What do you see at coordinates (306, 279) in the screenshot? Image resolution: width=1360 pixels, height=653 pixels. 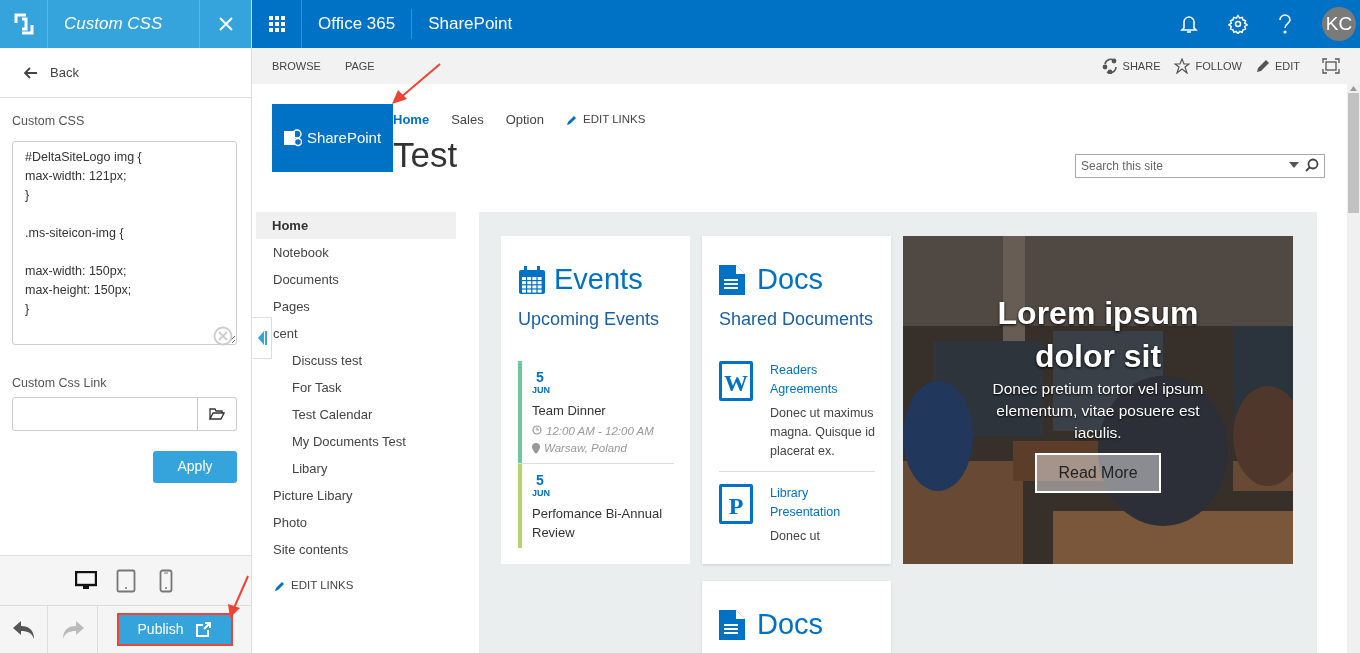 I see `nav-link: Documents` at bounding box center [306, 279].